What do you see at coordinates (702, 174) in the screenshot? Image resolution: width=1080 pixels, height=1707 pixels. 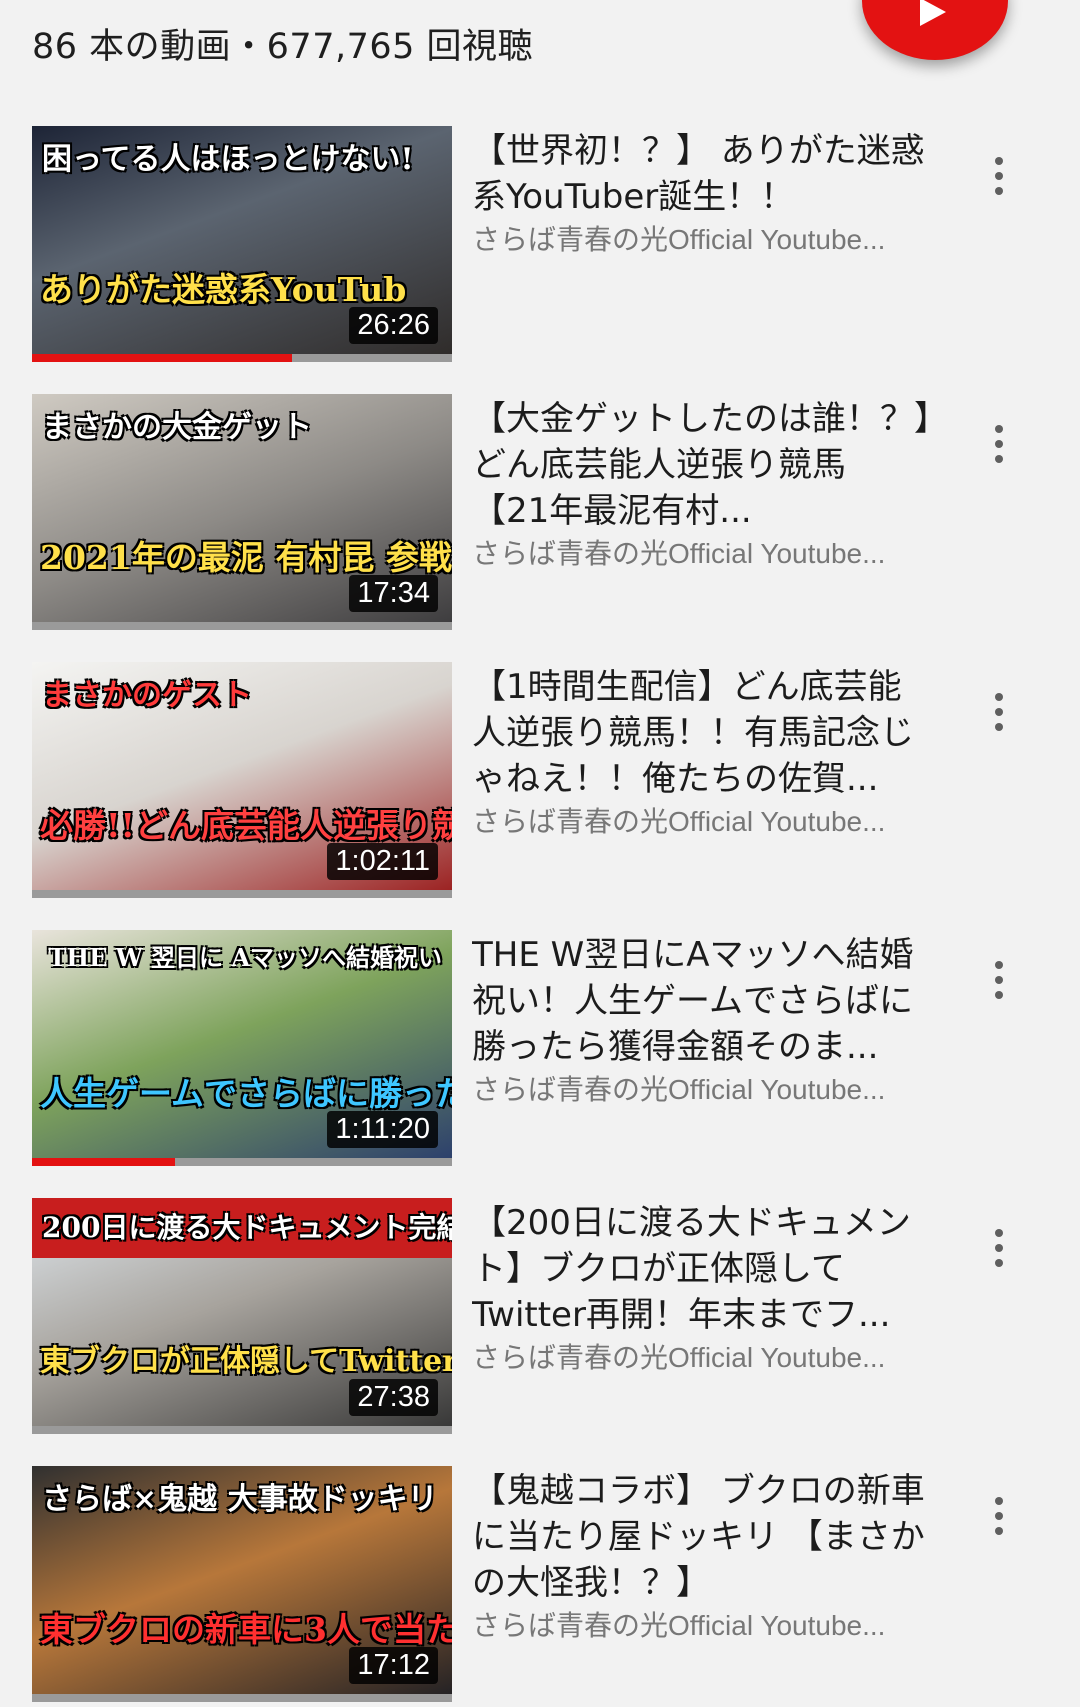 I see `video-title: 【世界初！？】 ありがた迷惑系YouTuber誕生！！` at bounding box center [702, 174].